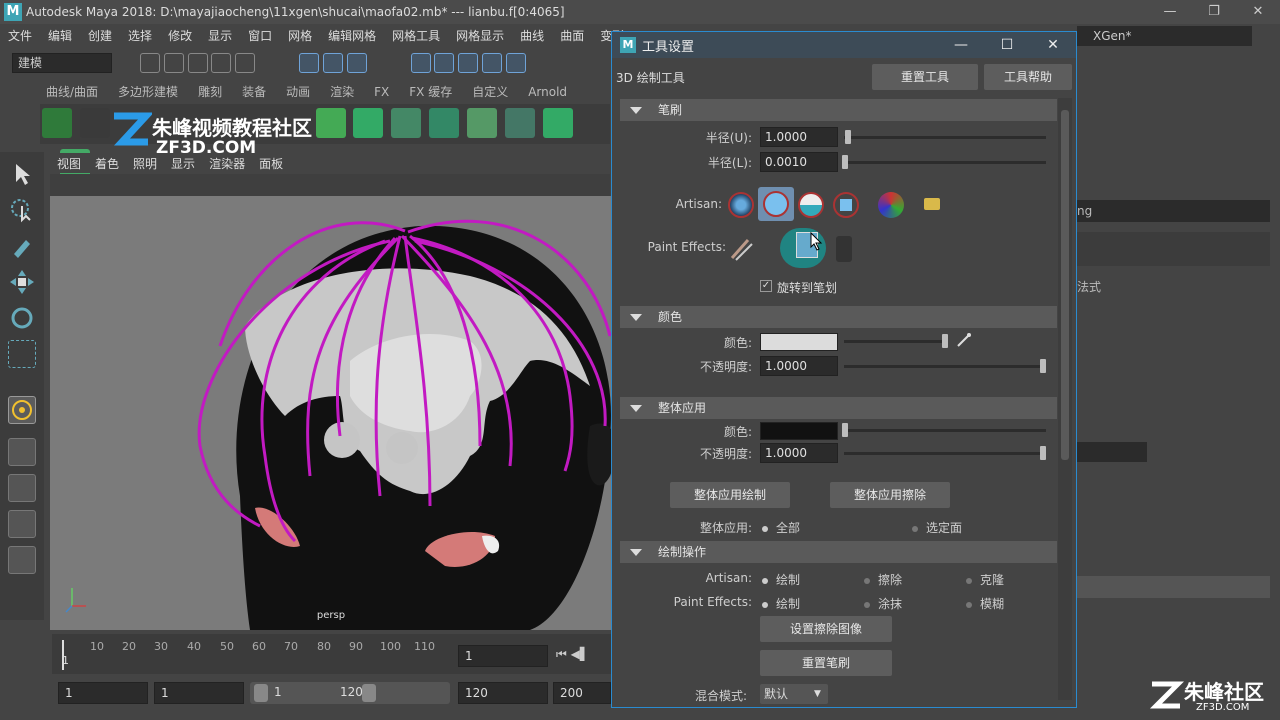 Image resolution: width=1280 pixels, height=720 pixels. What do you see at coordinates (1065, 285) in the screenshot?
I see `scrollbar-thumb` at bounding box center [1065, 285].